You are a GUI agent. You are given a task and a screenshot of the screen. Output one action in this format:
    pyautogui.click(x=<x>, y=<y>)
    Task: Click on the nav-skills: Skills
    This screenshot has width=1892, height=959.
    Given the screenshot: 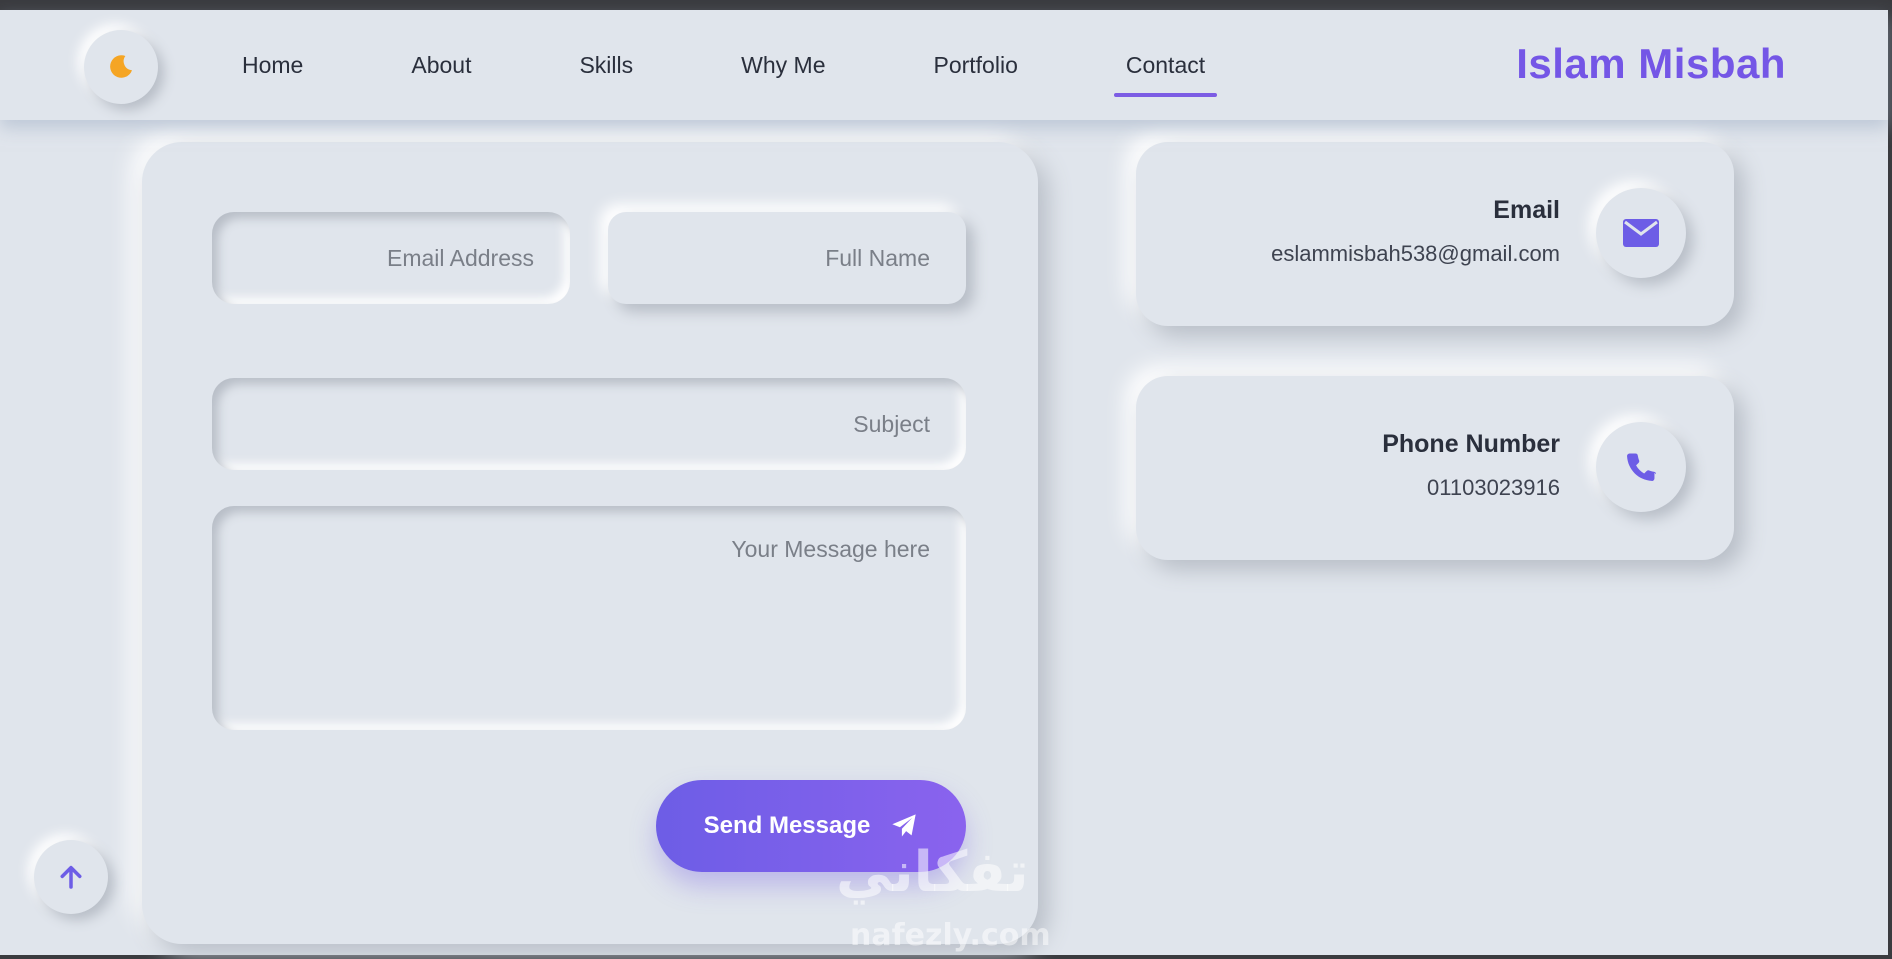 What is the action you would take?
    pyautogui.click(x=606, y=65)
    